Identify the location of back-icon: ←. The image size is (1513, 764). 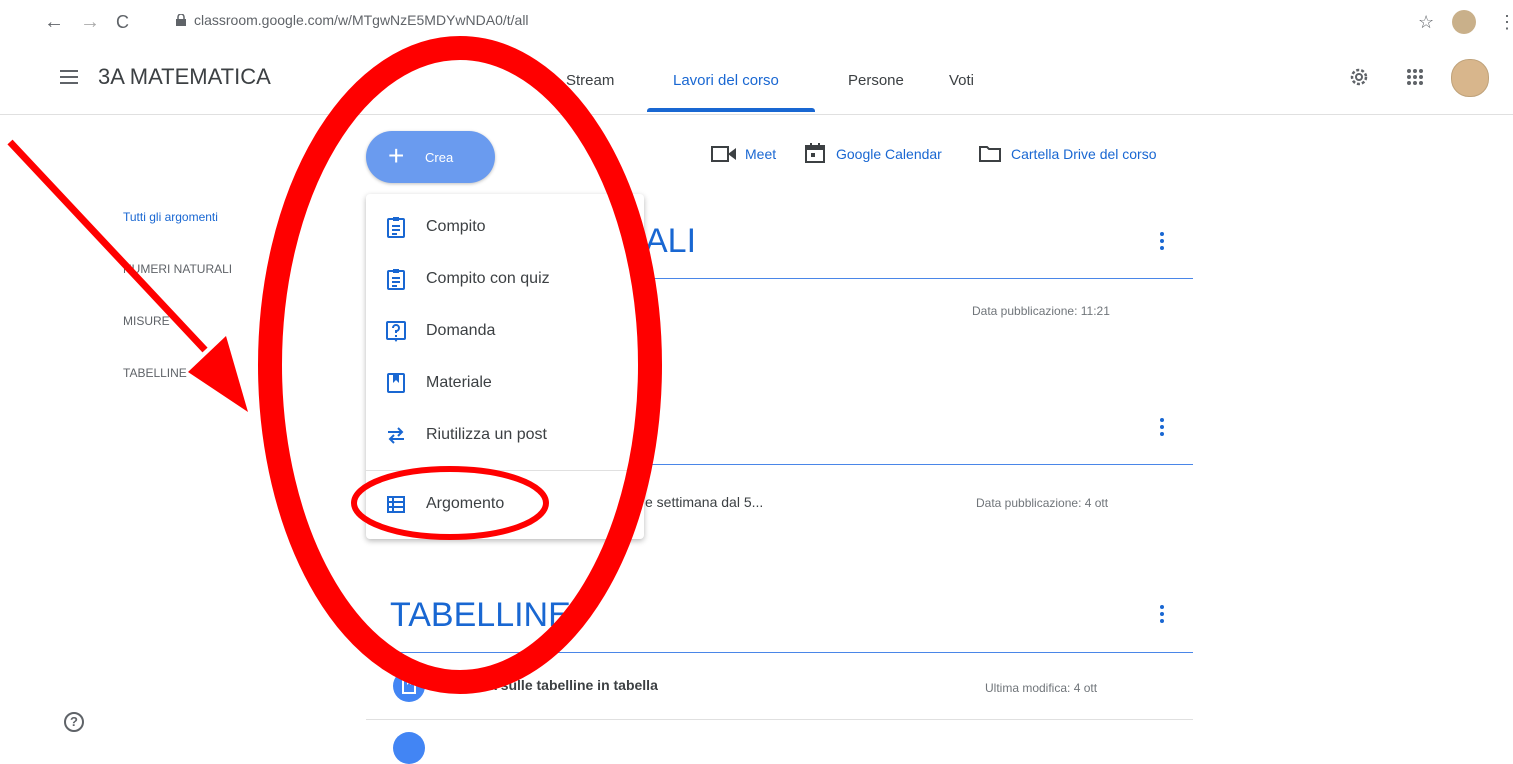
(54, 22).